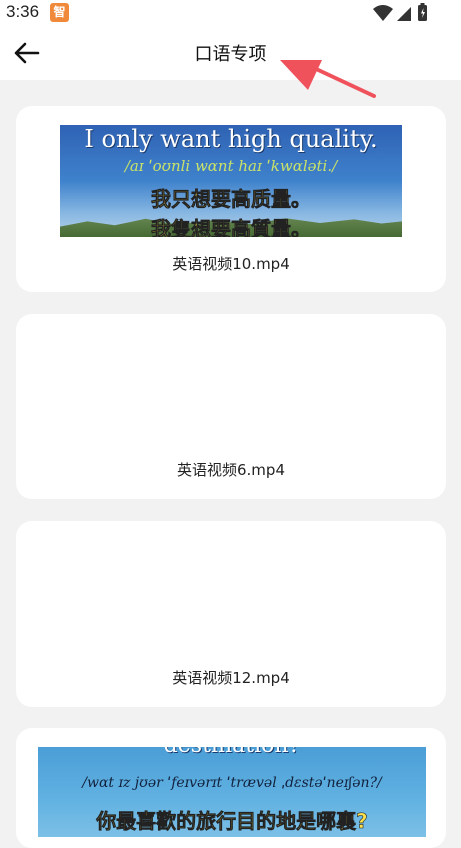 Image resolution: width=461 pixels, height=848 pixels. What do you see at coordinates (231, 678) in the screenshot?
I see `video-filename: 英语视频12.mp4` at bounding box center [231, 678].